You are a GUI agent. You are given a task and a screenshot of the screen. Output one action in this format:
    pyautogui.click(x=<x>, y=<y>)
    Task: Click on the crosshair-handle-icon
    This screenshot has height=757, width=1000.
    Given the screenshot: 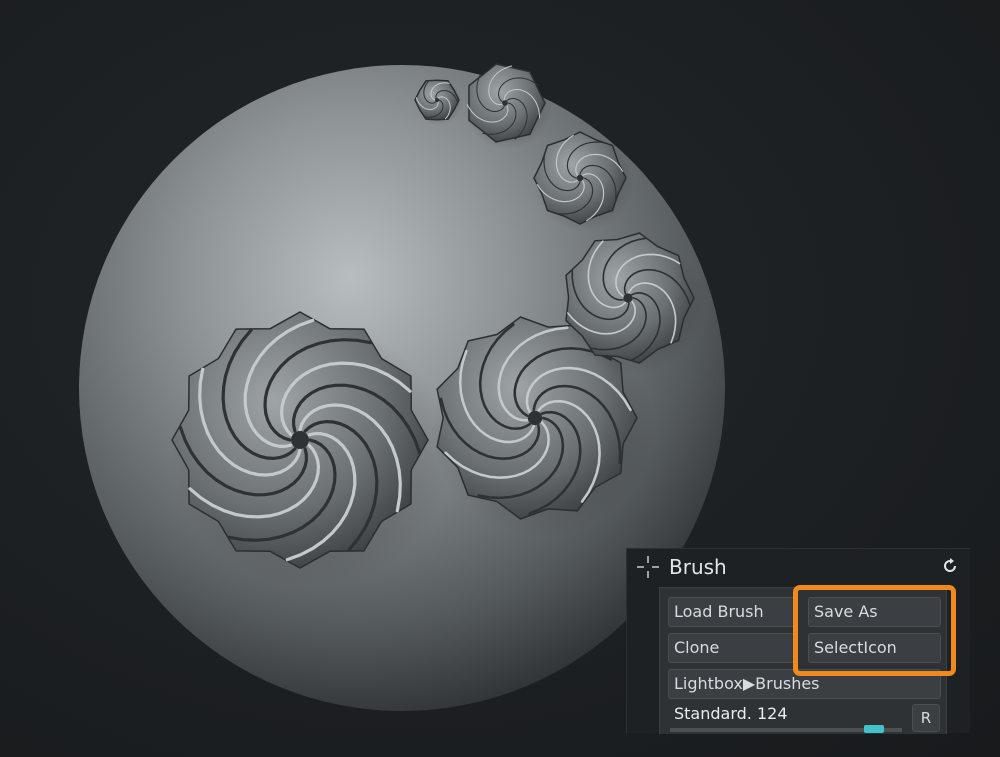 What is the action you would take?
    pyautogui.click(x=648, y=567)
    